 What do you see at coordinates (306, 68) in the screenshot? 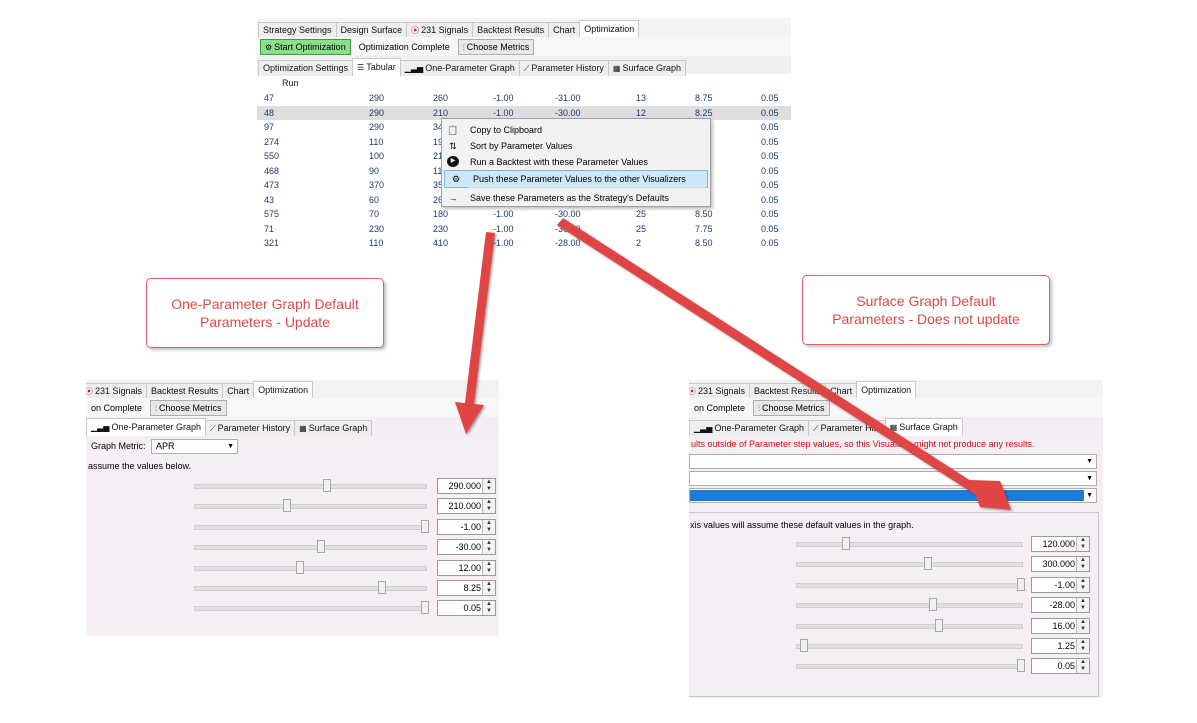
I see `tab-top-sub-tabs-0: Optimization Settings` at bounding box center [306, 68].